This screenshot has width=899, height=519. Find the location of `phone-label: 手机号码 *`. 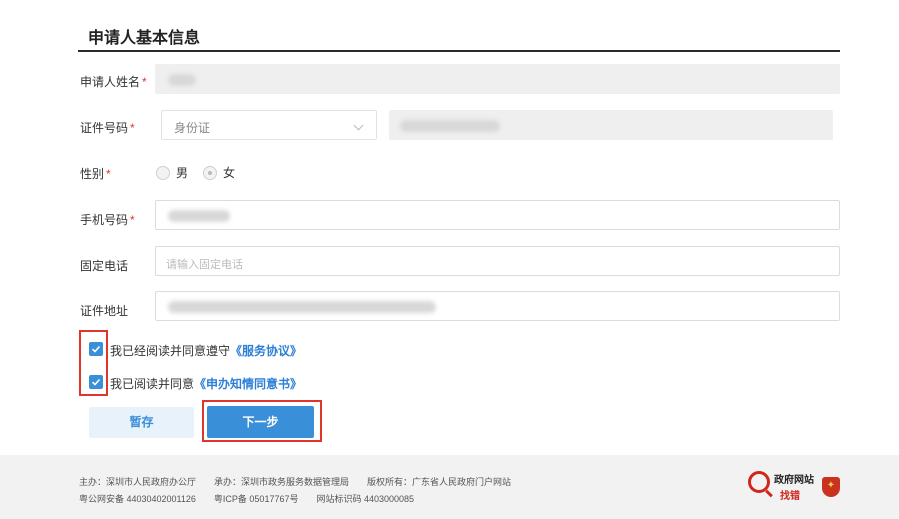

phone-label: 手机号码 * is located at coordinates (107, 220).